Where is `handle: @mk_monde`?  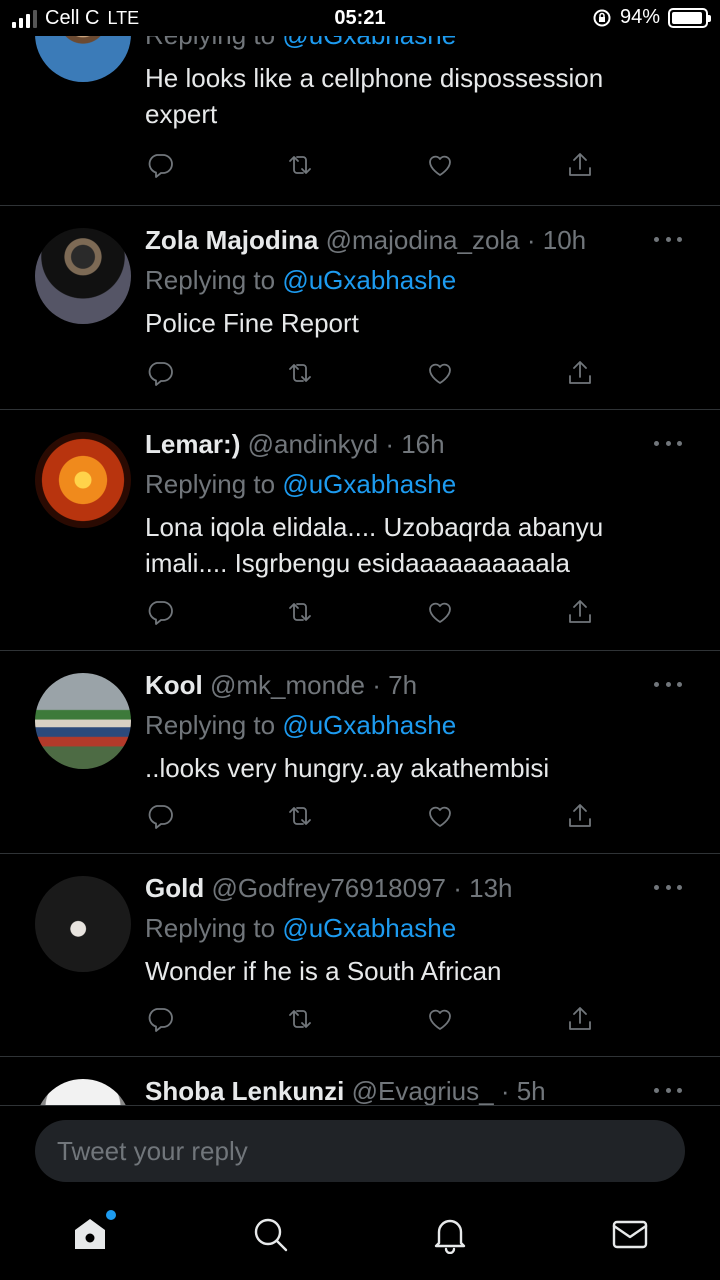
handle: @mk_monde is located at coordinates (287, 685).